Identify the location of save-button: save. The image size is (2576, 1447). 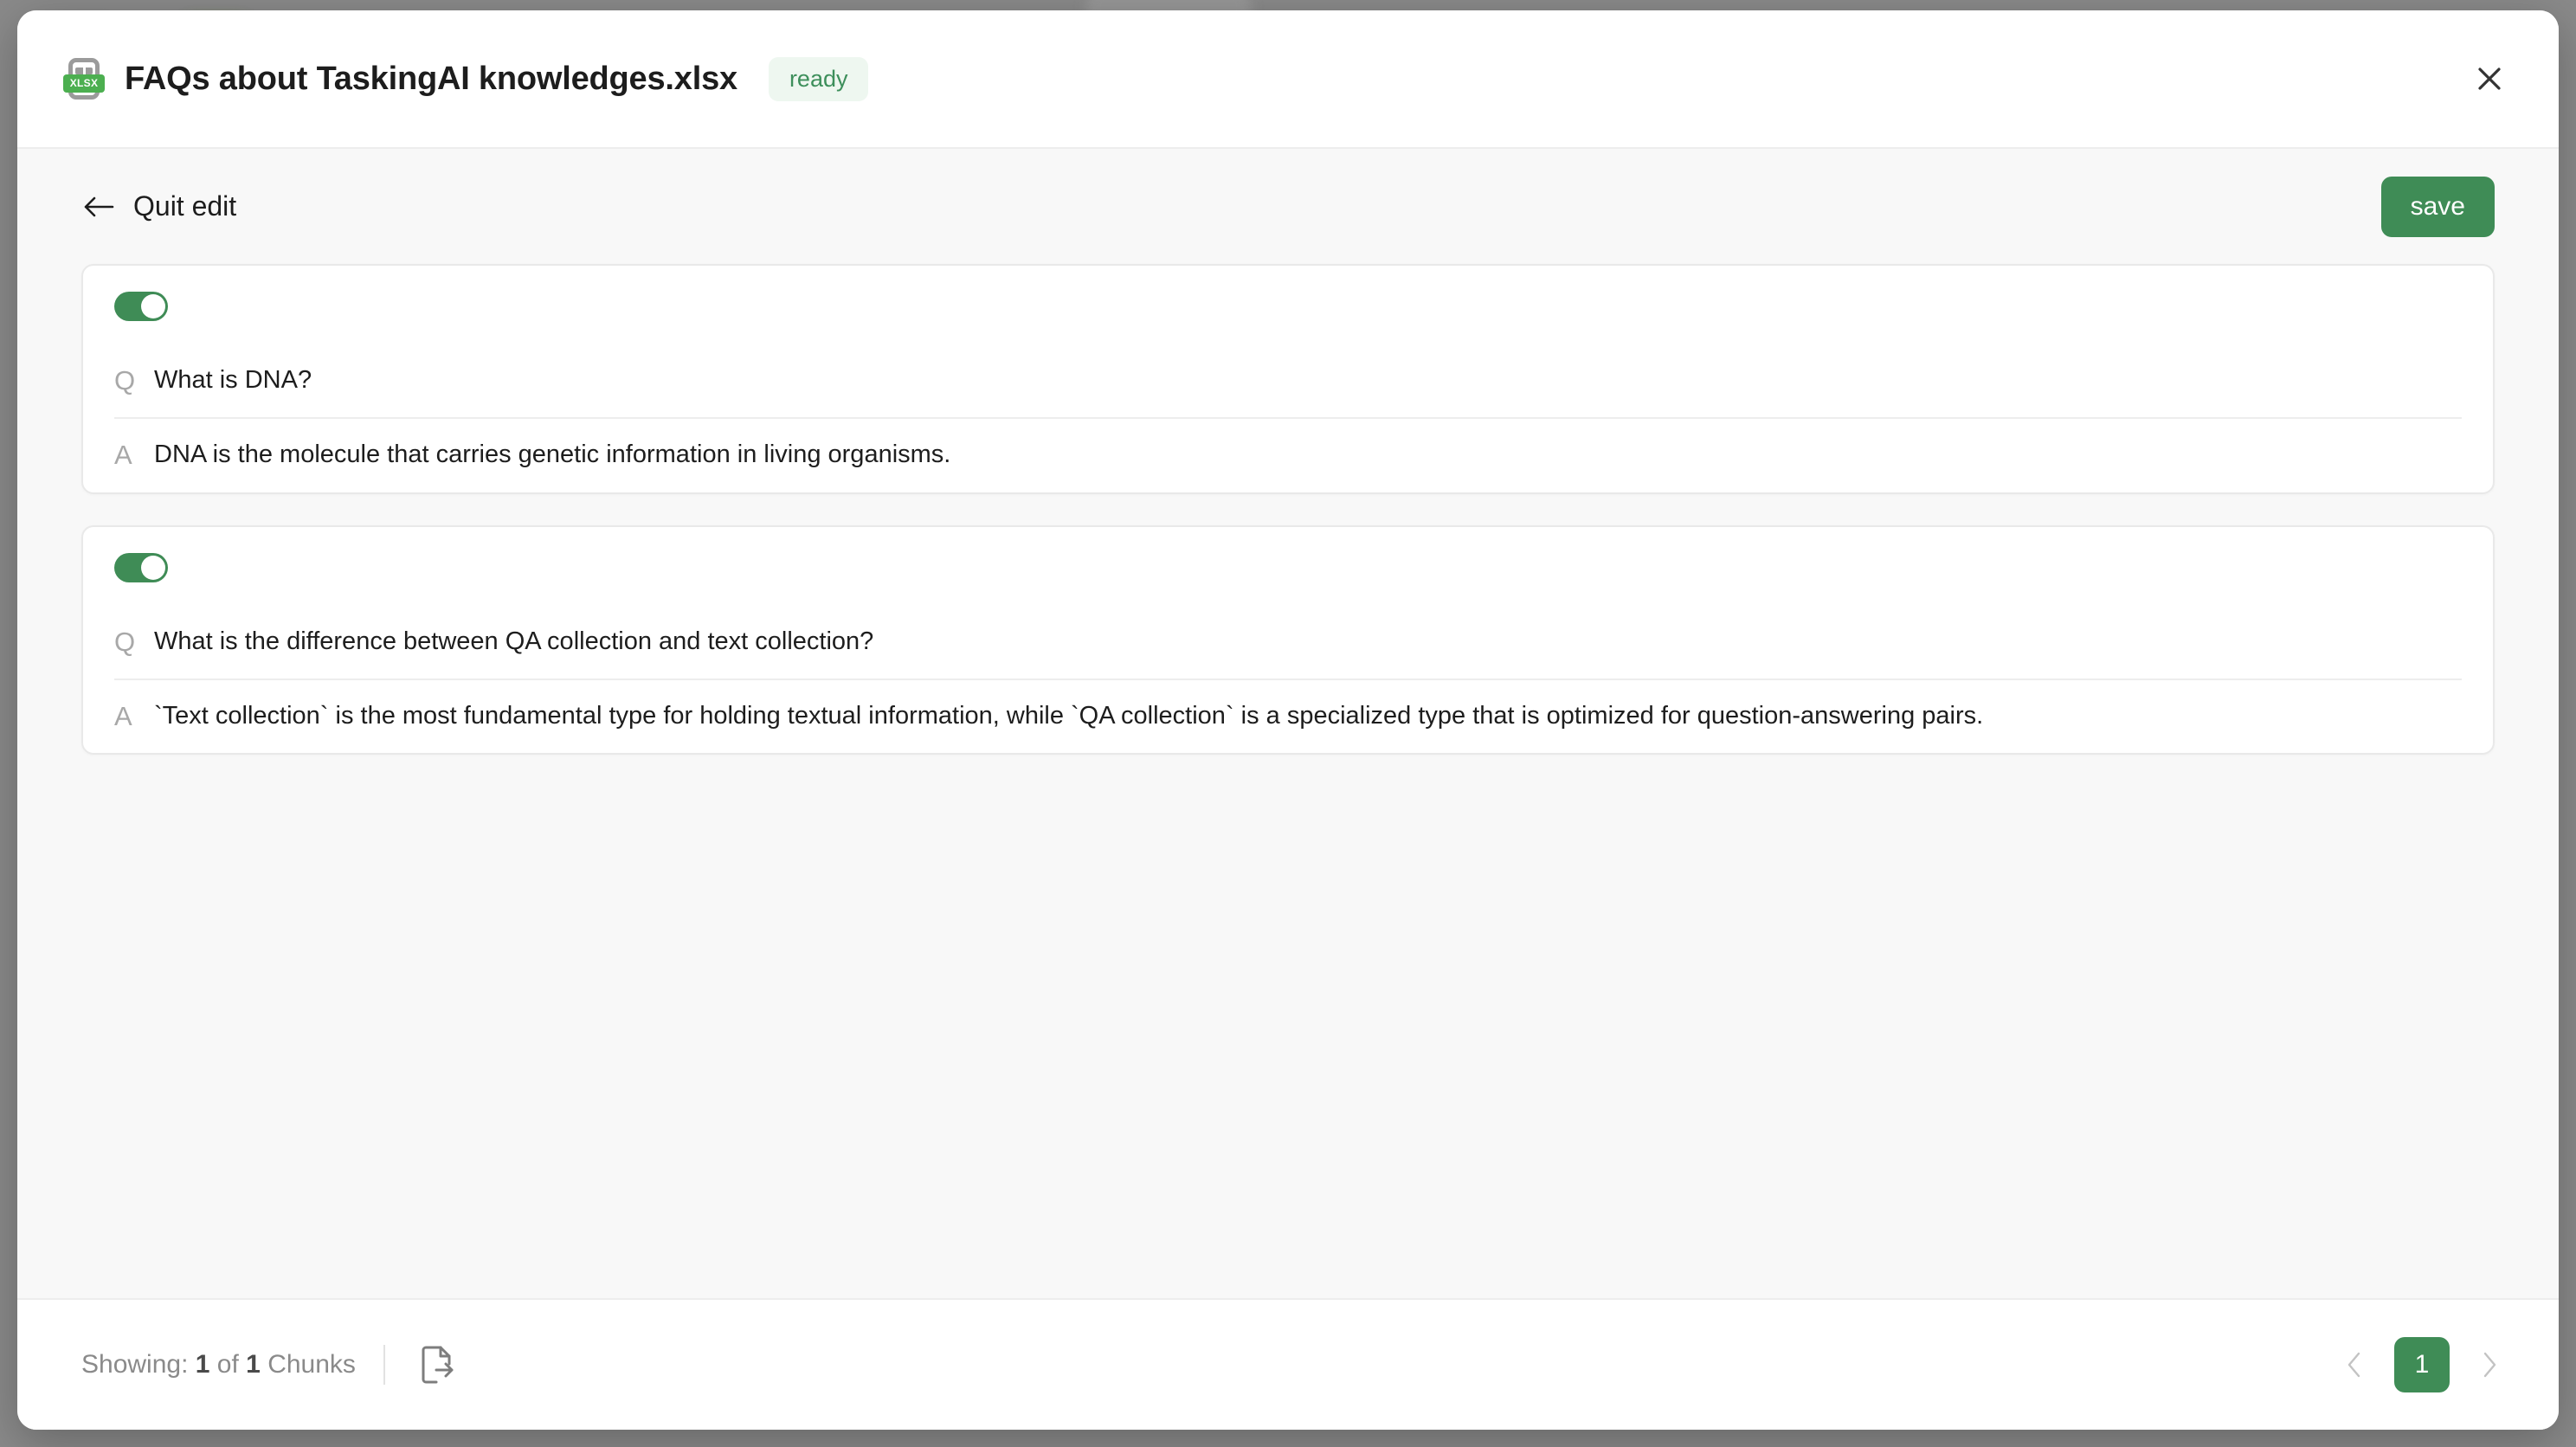
(2437, 206).